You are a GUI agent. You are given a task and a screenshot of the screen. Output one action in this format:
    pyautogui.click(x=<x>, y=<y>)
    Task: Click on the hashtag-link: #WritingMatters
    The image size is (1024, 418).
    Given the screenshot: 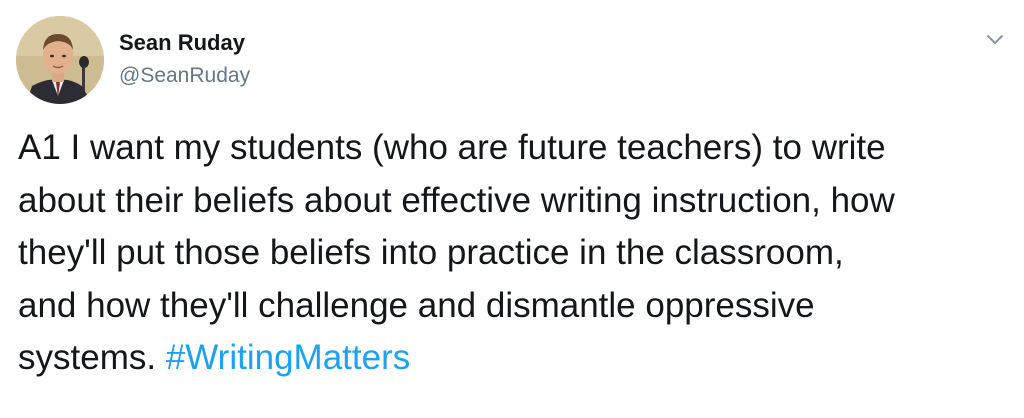 What is the action you would take?
    pyautogui.click(x=288, y=357)
    